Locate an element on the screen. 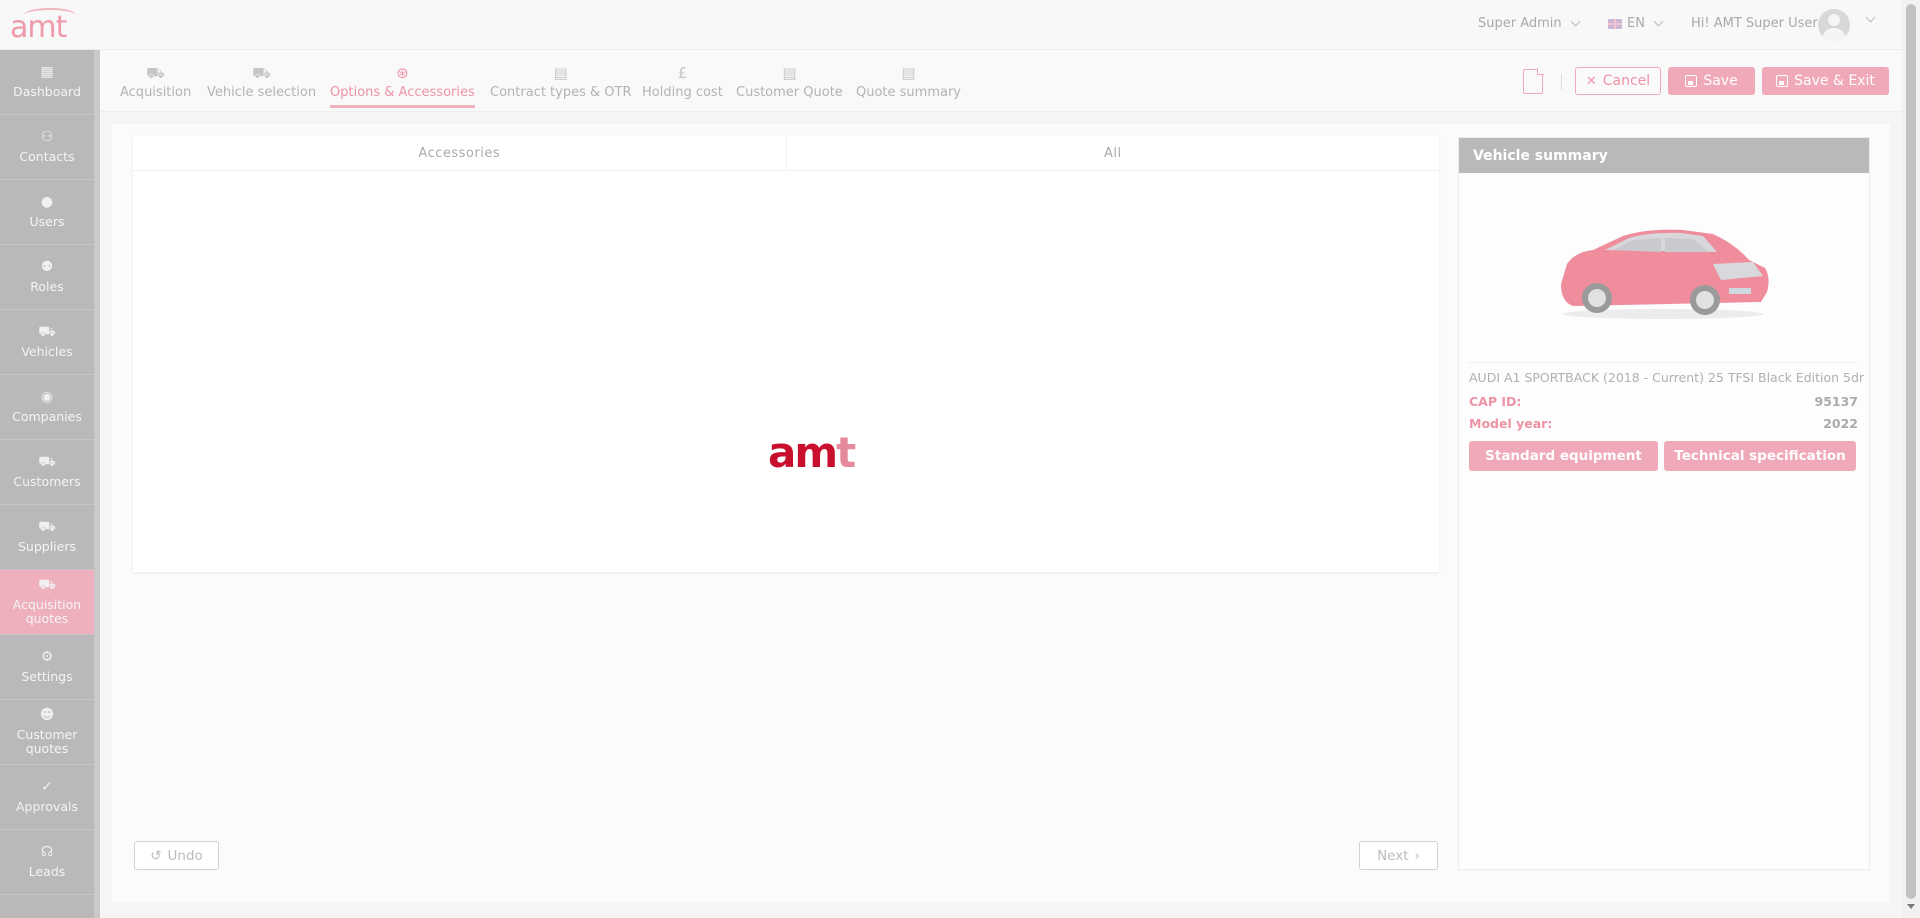 The image size is (1920, 918). sidebar-item-contacts: ⚇ Contacts is located at coordinates (47, 147).